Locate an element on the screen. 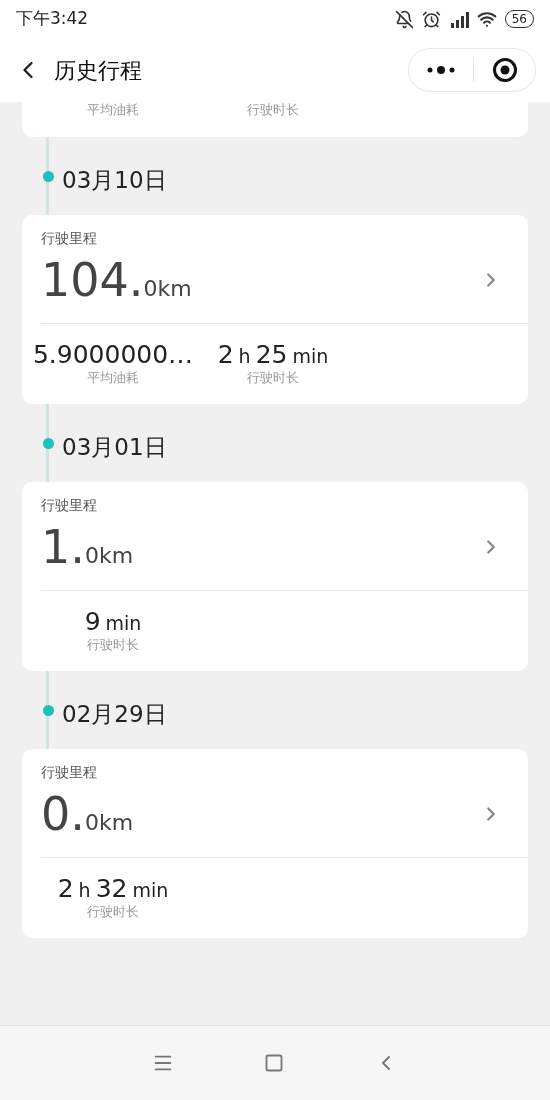 This screenshot has height=1100, width=550. signal-icon is located at coordinates (458, 19).